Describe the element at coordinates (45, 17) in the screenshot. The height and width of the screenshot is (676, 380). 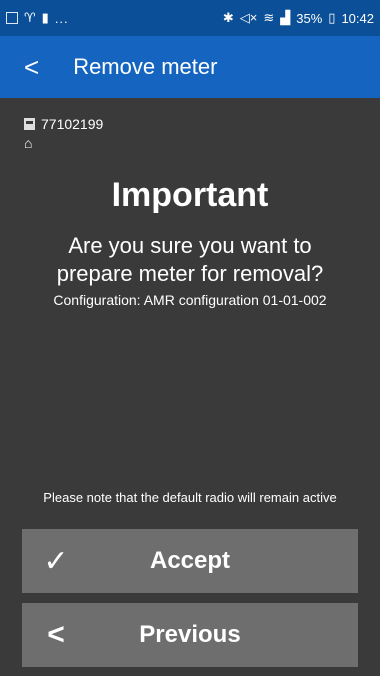
I see `person-icon: ▮` at that location.